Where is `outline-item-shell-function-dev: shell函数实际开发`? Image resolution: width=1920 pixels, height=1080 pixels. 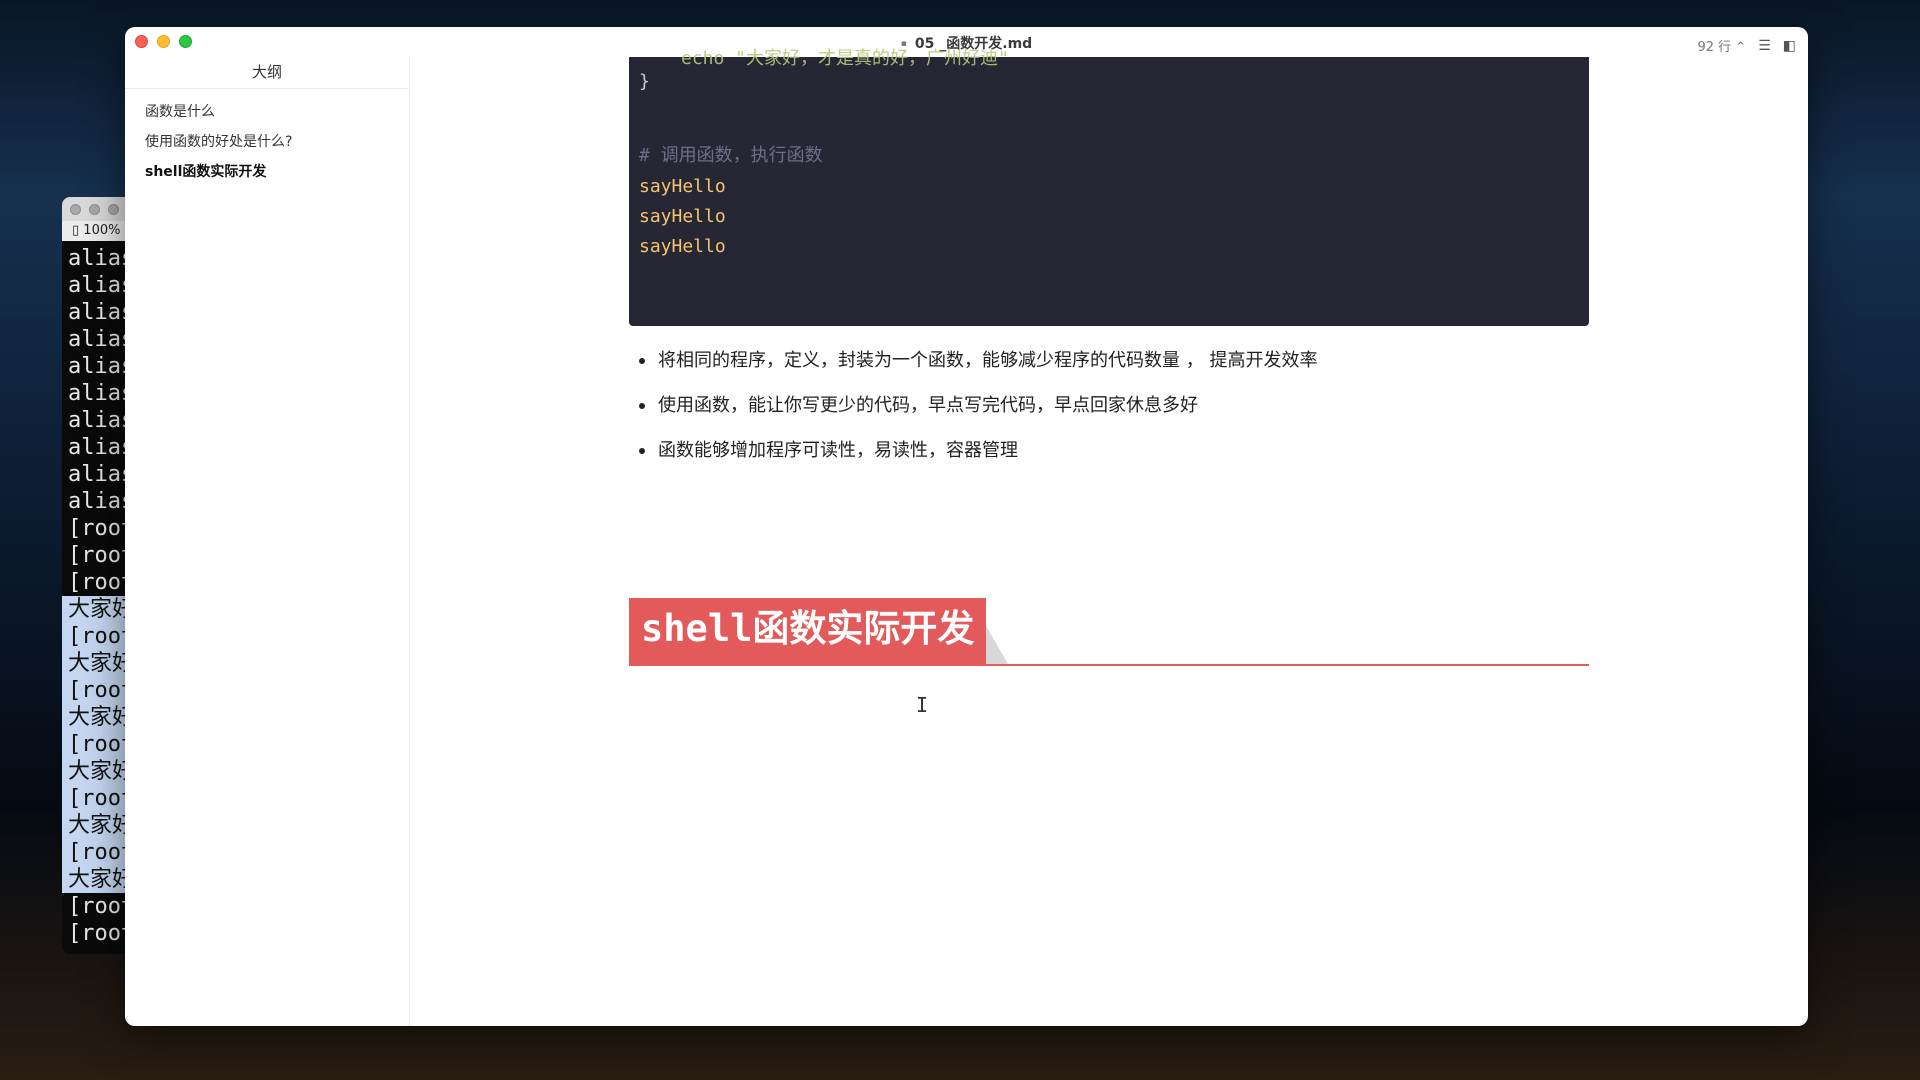 outline-item-shell-function-dev: shell函数实际开发 is located at coordinates (267, 172).